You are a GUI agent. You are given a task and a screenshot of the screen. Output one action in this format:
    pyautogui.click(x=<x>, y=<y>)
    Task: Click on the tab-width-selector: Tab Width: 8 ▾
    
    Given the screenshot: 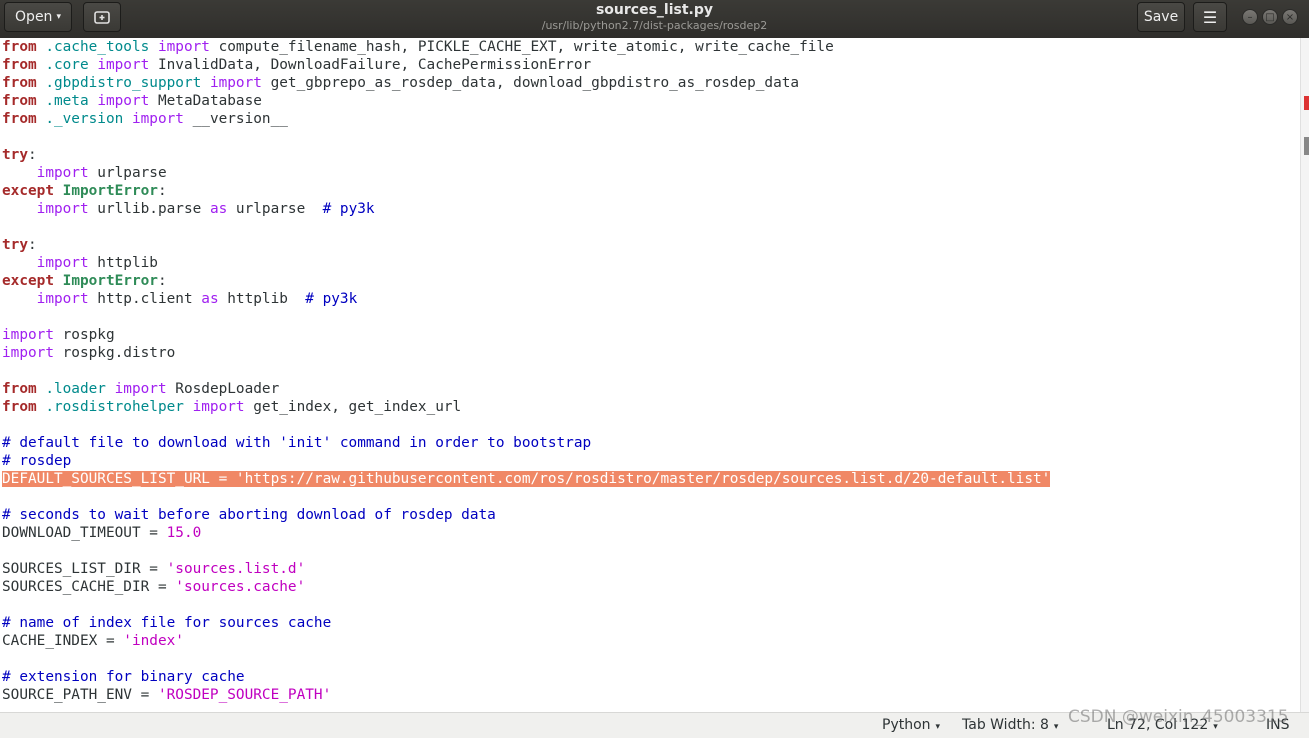 What is the action you would take?
    pyautogui.click(x=1010, y=725)
    